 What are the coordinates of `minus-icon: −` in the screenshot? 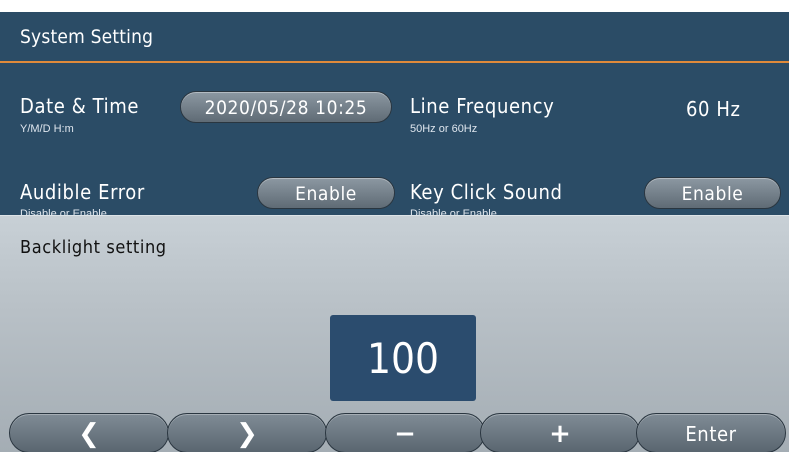 It's located at (405, 434).